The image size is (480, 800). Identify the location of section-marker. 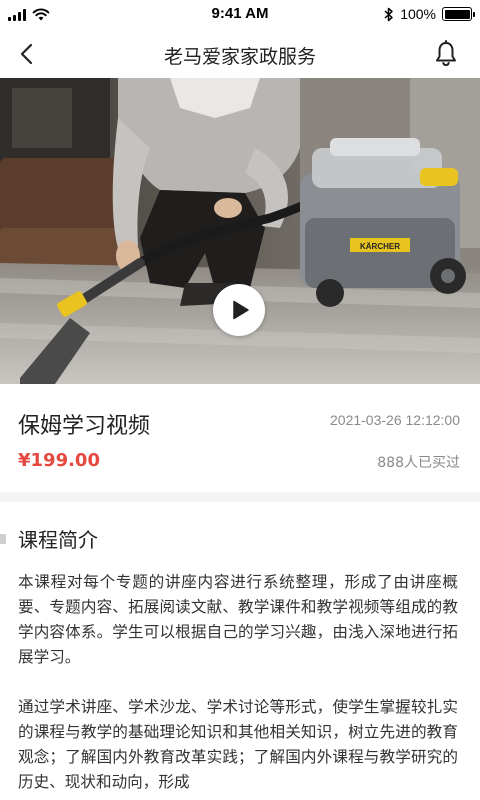
(3, 539).